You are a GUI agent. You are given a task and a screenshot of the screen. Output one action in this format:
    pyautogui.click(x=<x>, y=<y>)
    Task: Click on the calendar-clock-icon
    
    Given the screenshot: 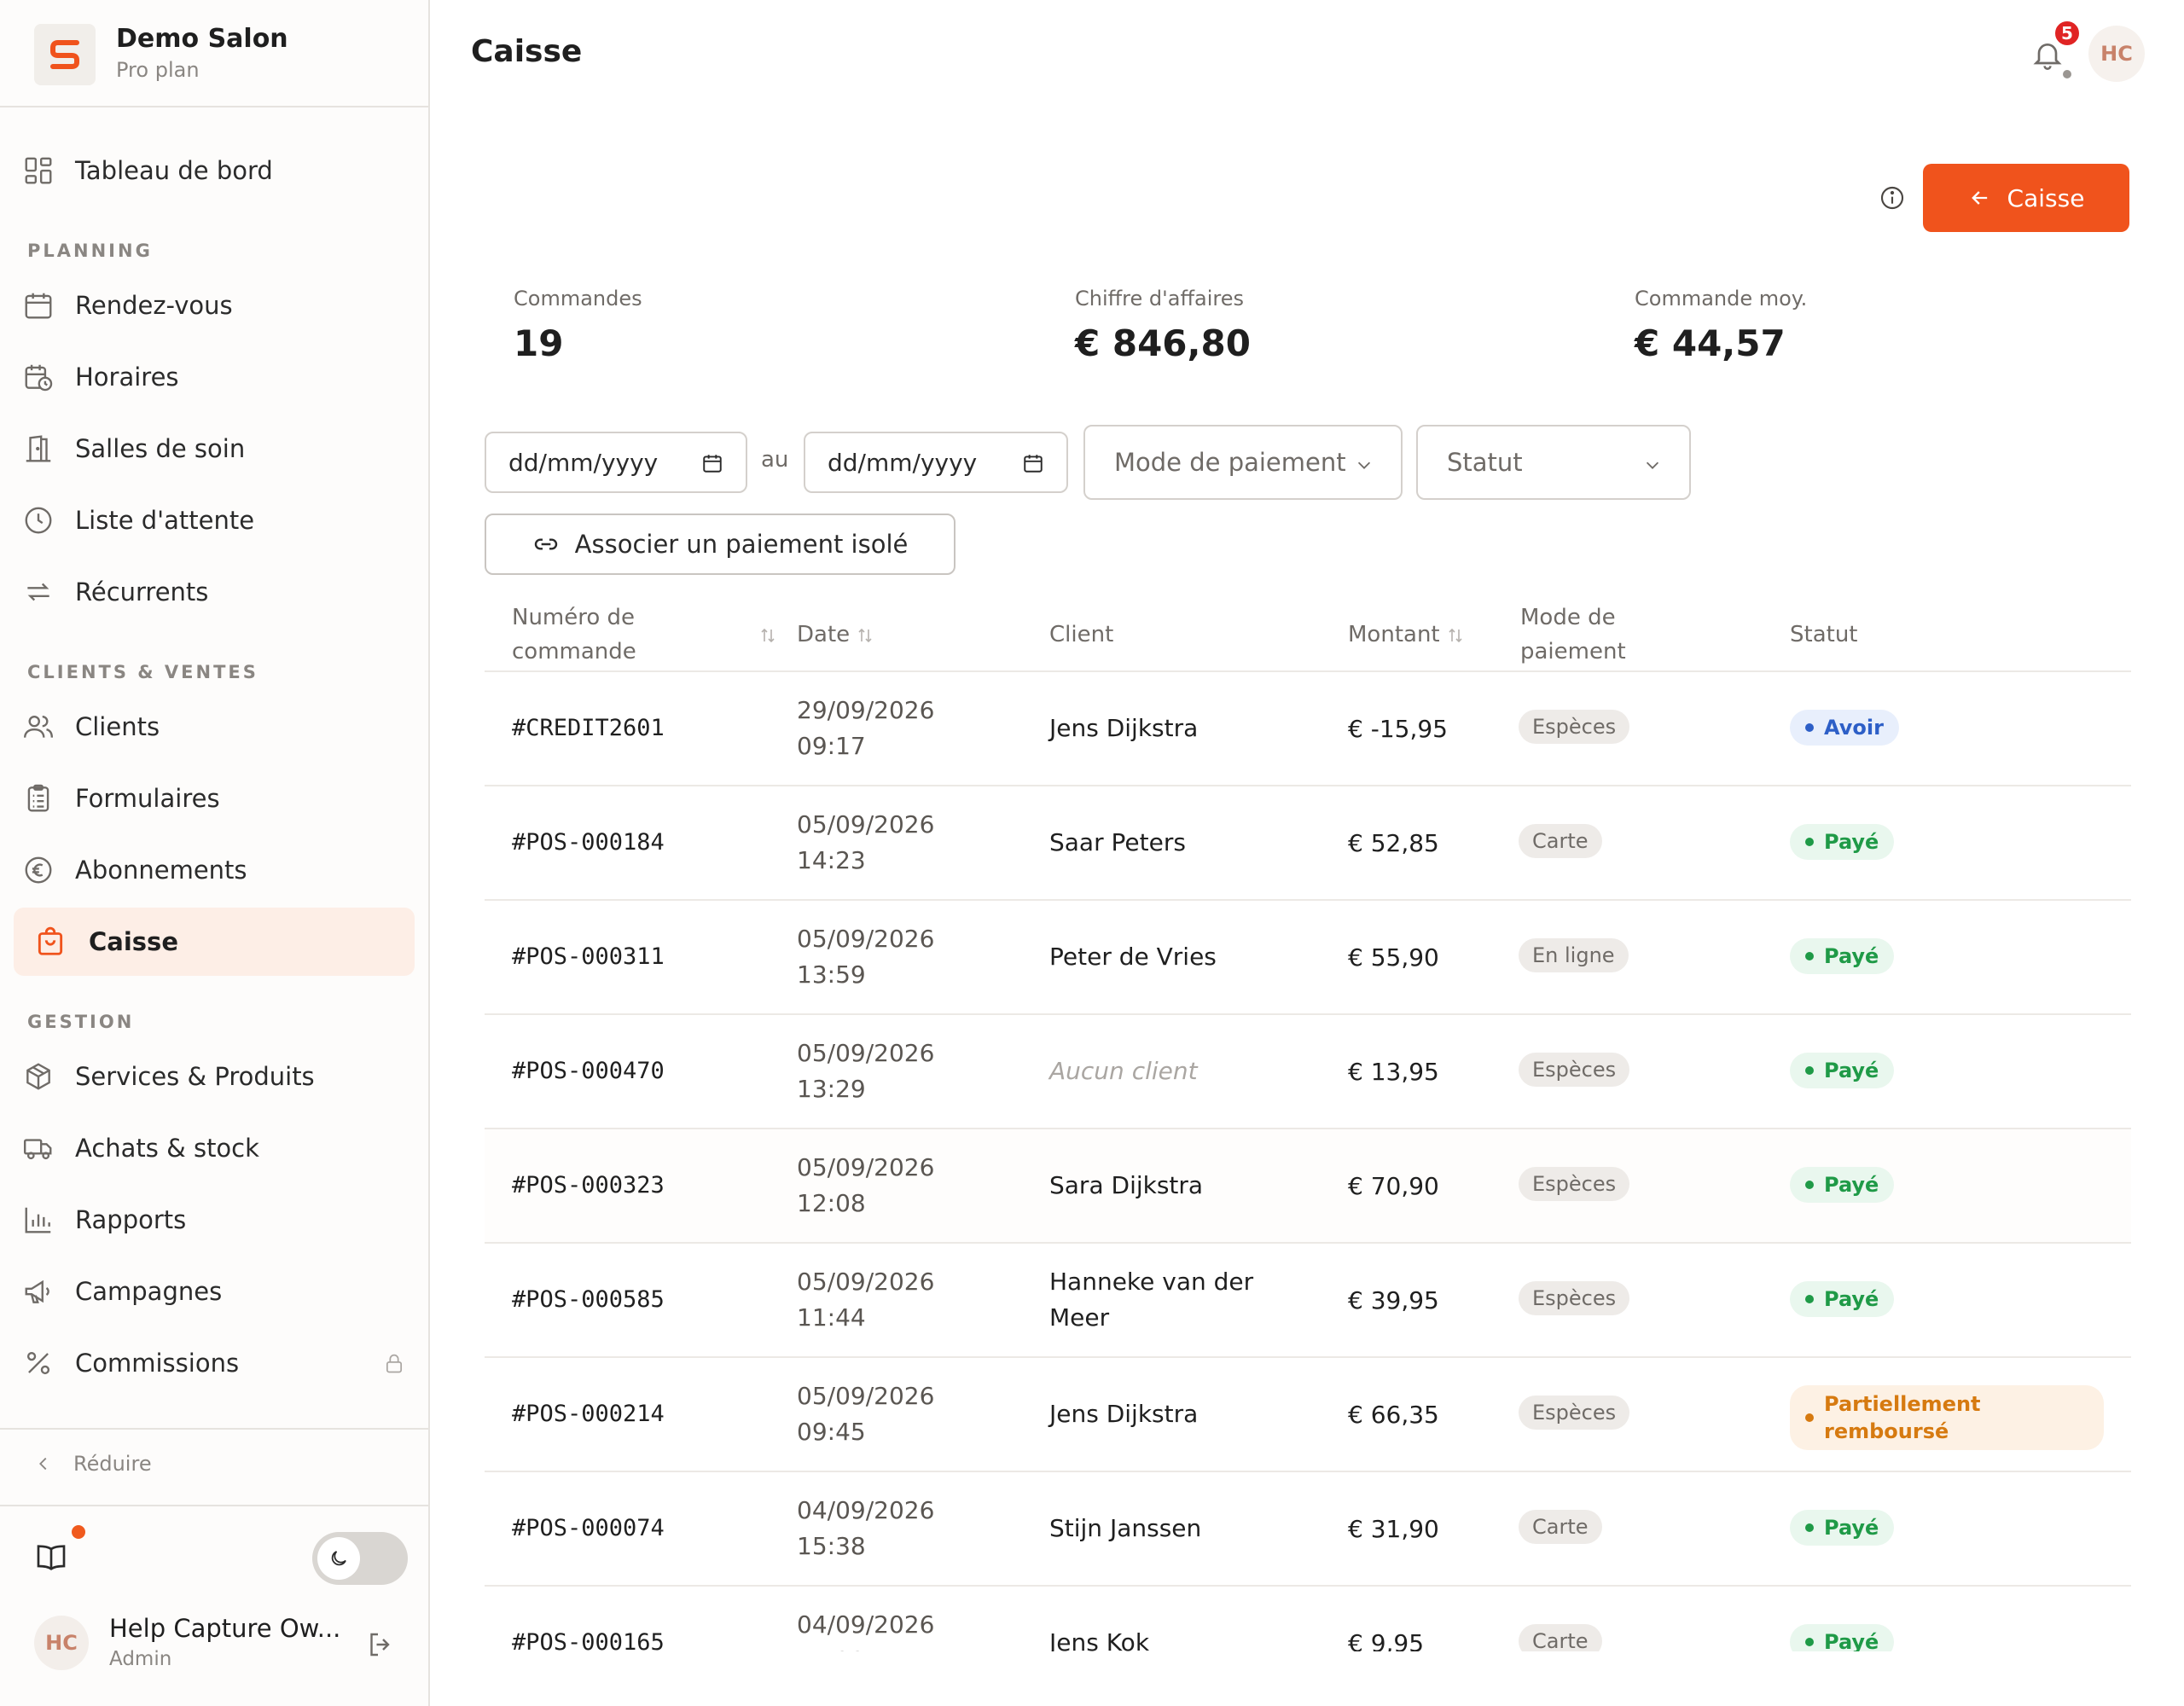 What is the action you would take?
    pyautogui.click(x=39, y=378)
    